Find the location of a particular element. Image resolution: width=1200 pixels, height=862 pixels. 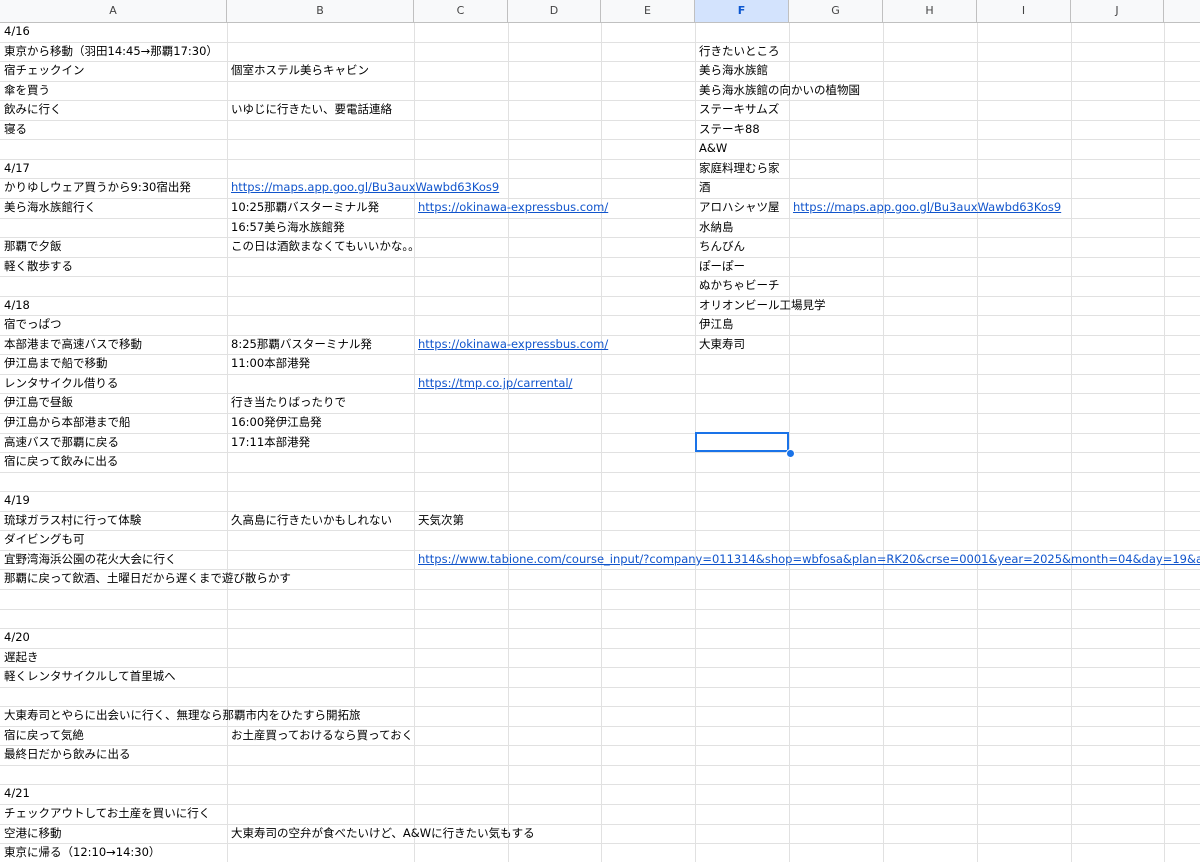

cell: かりゆしウェア買うから9:30宿出発 is located at coordinates (95, 187).